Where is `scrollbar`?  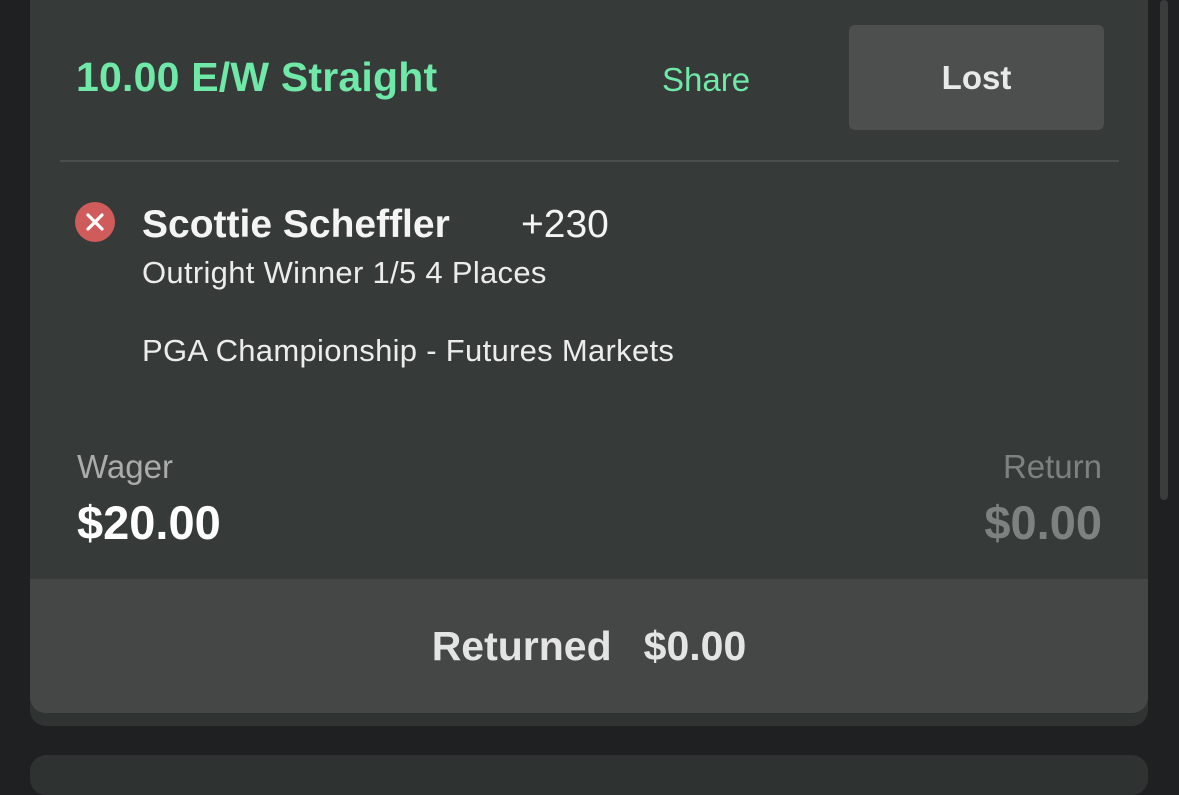
scrollbar is located at coordinates (1164, 250).